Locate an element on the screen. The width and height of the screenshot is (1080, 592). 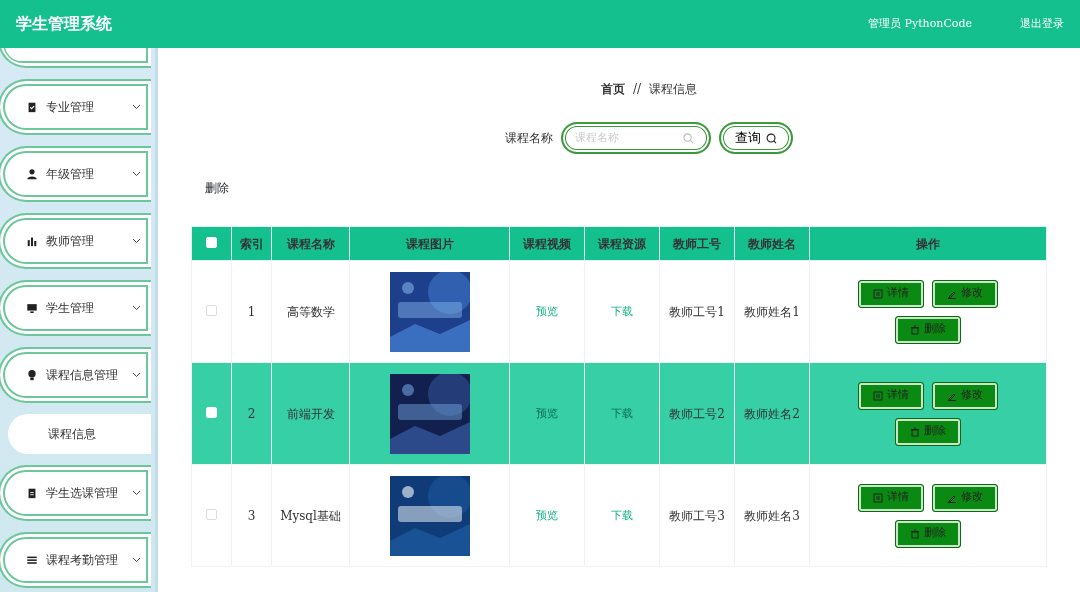
column-header: 教师姓名 is located at coordinates (772, 243).